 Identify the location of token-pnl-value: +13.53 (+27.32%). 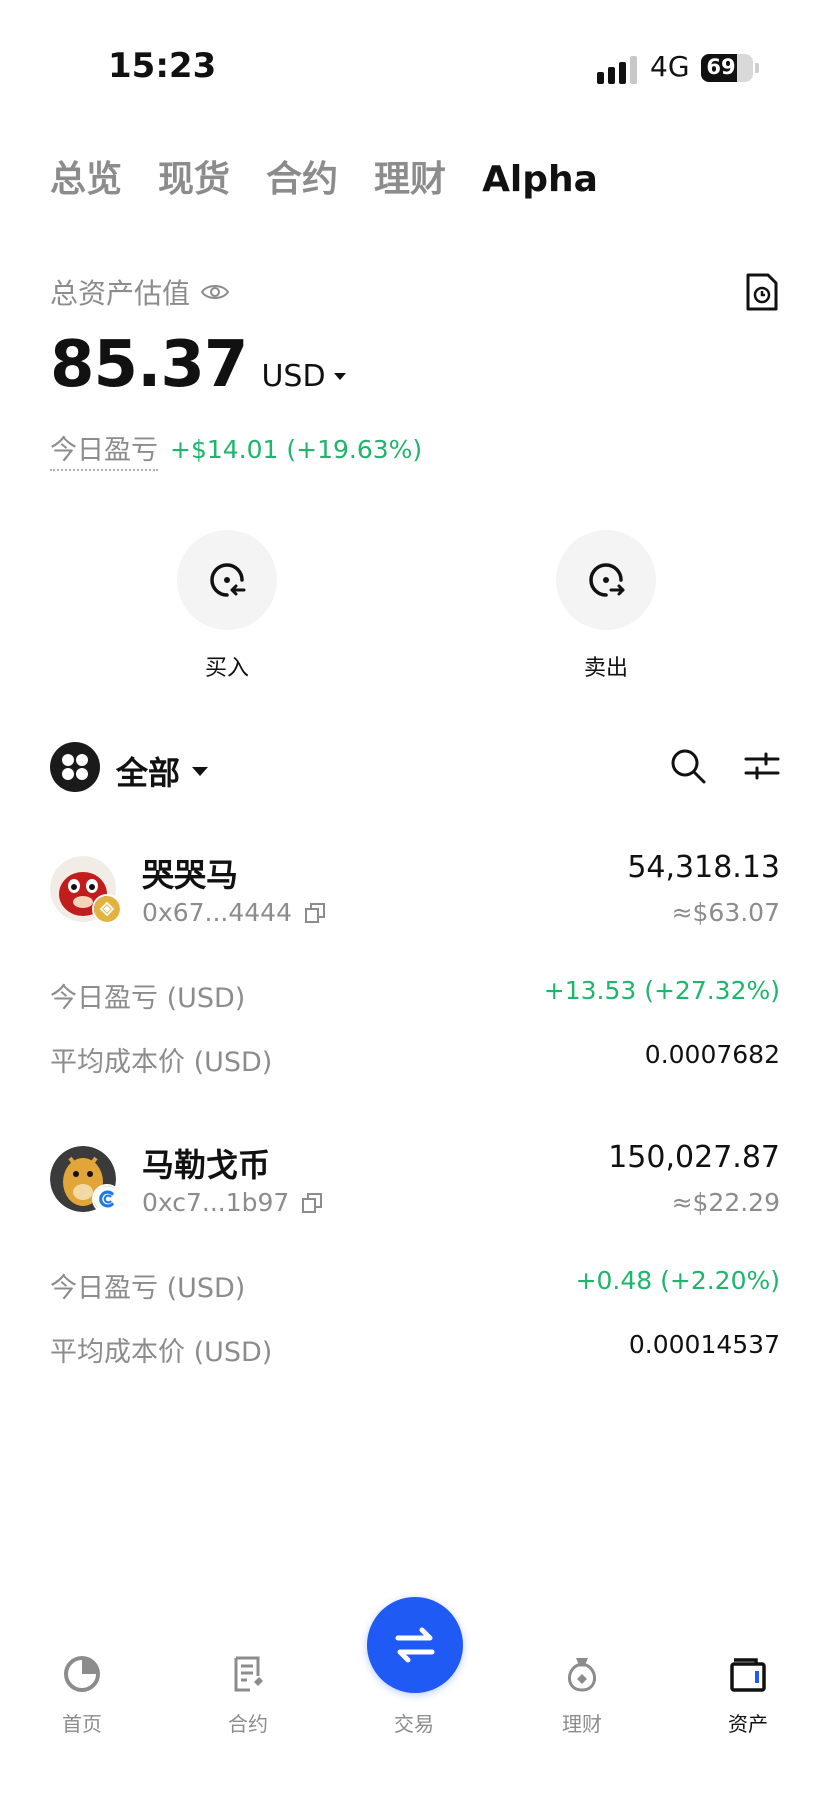
(661, 990).